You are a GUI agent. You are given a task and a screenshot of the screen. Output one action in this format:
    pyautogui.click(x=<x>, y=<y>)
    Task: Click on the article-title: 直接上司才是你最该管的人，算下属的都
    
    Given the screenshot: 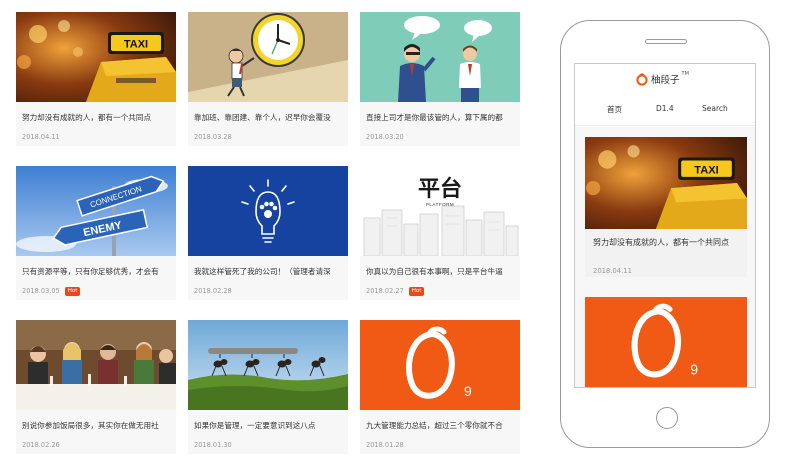 What is the action you would take?
    pyautogui.click(x=441, y=117)
    